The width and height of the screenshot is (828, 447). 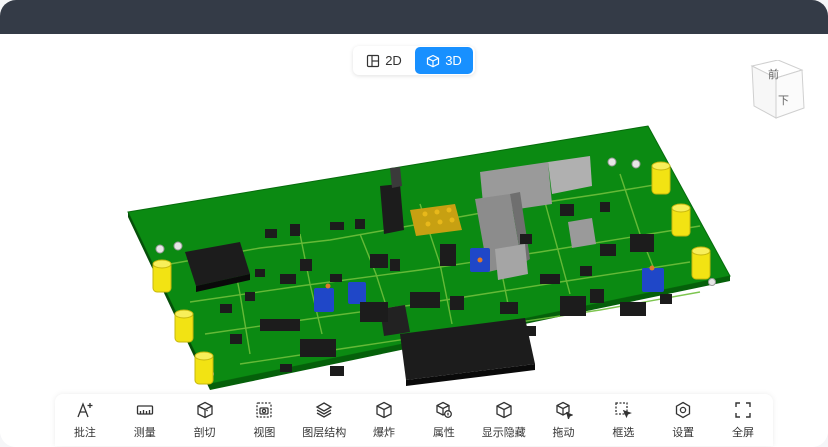 What do you see at coordinates (778, 91) in the screenshot?
I see `view-cube: 前 下` at bounding box center [778, 91].